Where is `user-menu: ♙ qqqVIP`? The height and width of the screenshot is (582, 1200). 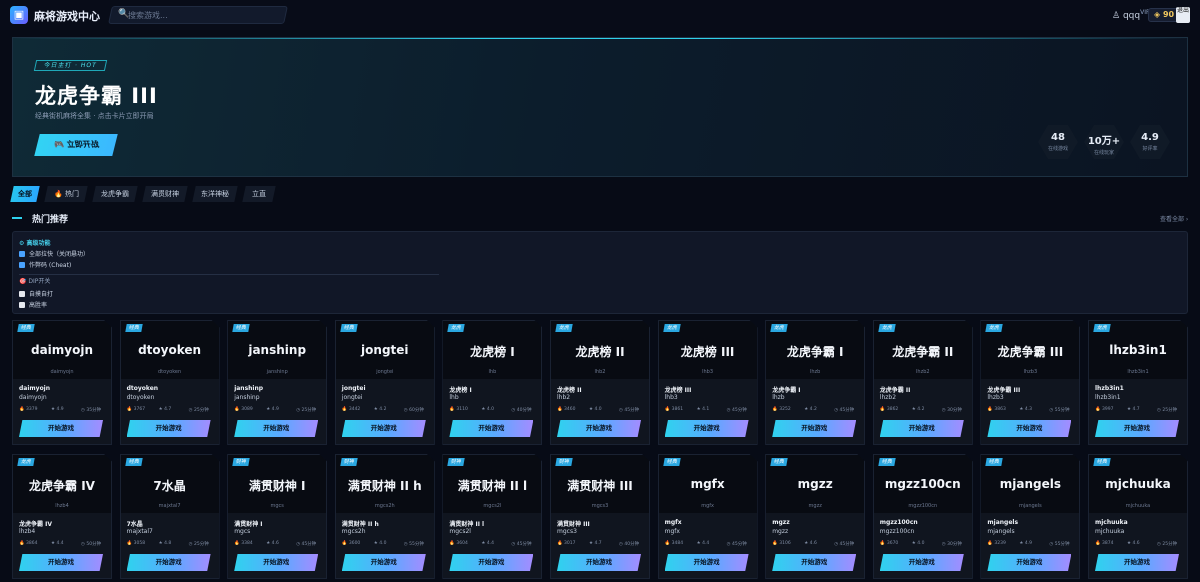
user-menu: ♙ qqqVIP is located at coordinates (1131, 15).